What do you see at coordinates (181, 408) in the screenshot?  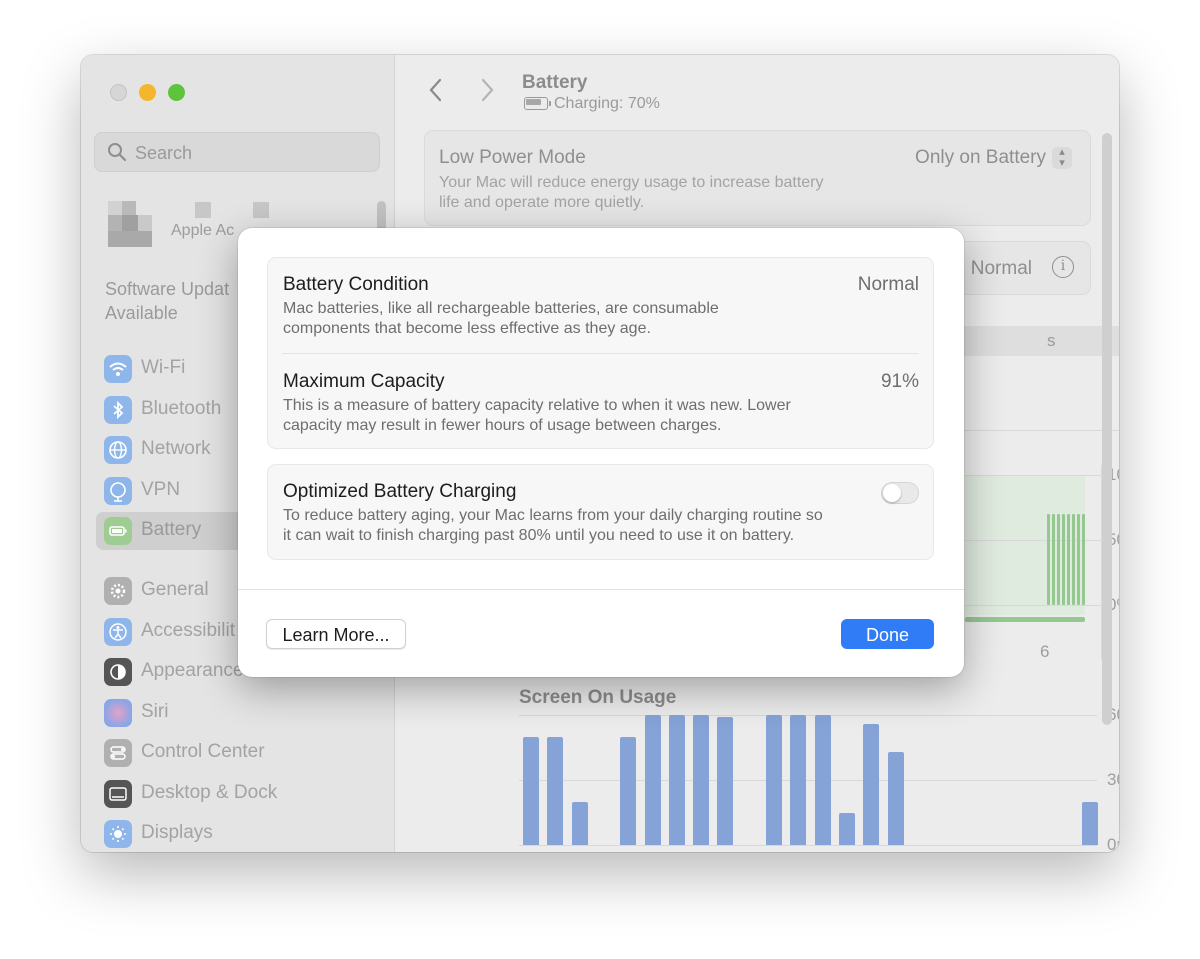 I see `sidebar-item-label: Bluetooth` at bounding box center [181, 408].